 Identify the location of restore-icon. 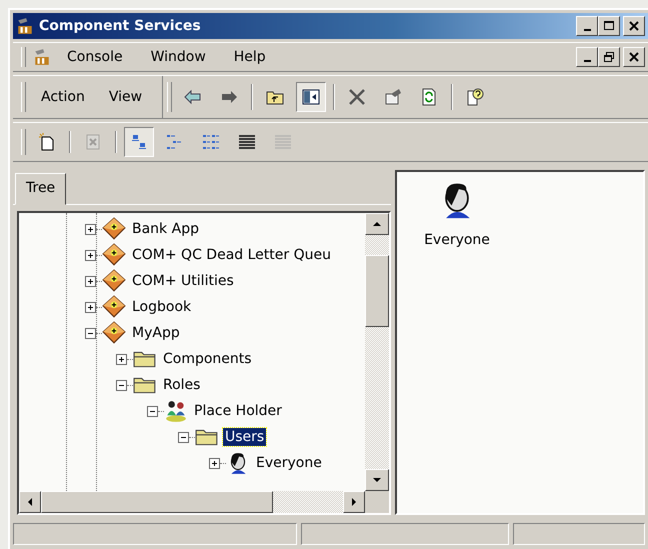
(609, 57).